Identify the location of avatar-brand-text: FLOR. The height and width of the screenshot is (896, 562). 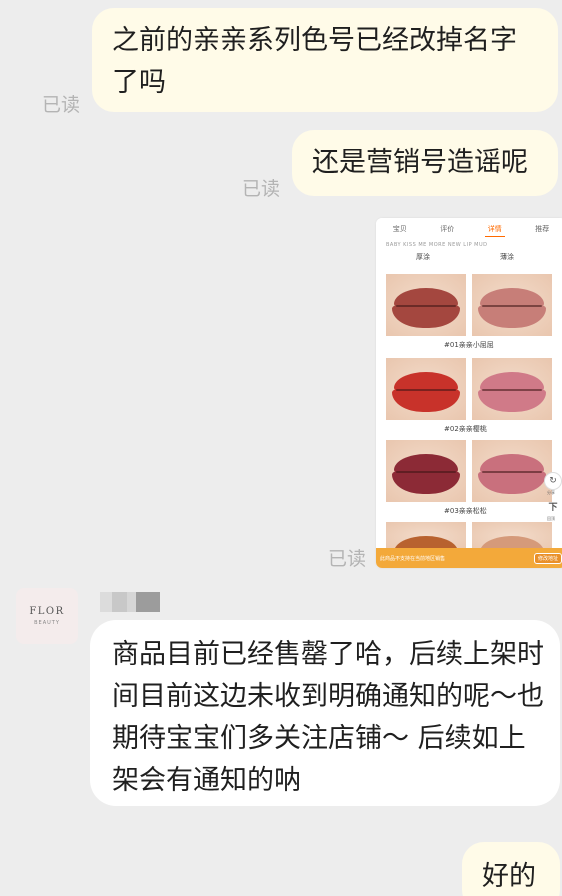
(47, 611).